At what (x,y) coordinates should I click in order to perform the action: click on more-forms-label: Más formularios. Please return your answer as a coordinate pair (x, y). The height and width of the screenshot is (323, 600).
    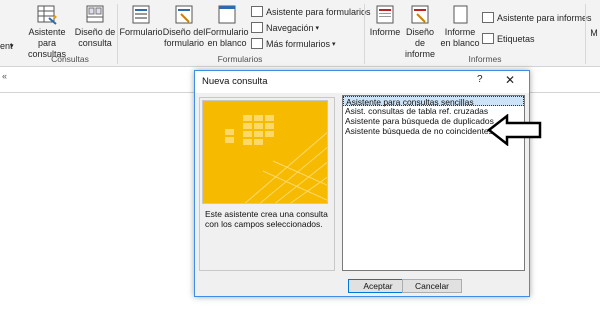
    Looking at the image, I should click on (298, 43).